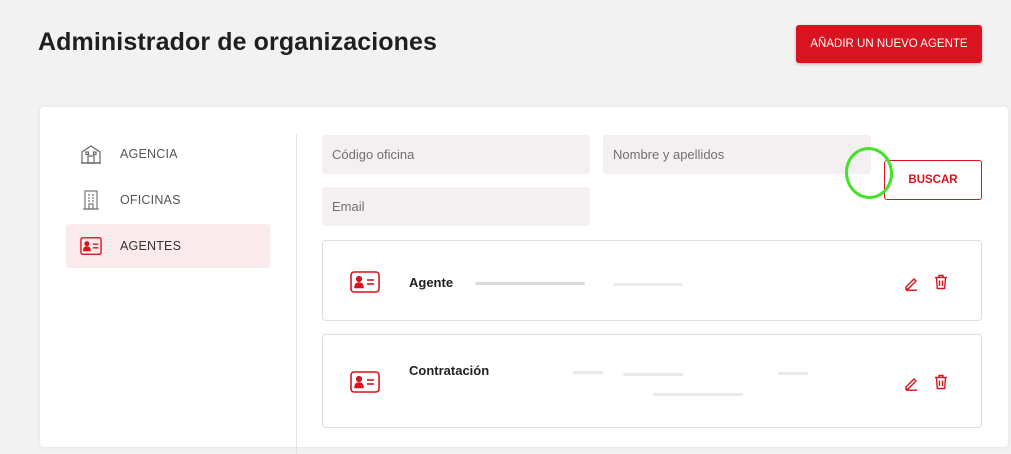 The image size is (1011, 454). What do you see at coordinates (737, 154) in the screenshot?
I see `name-input` at bounding box center [737, 154].